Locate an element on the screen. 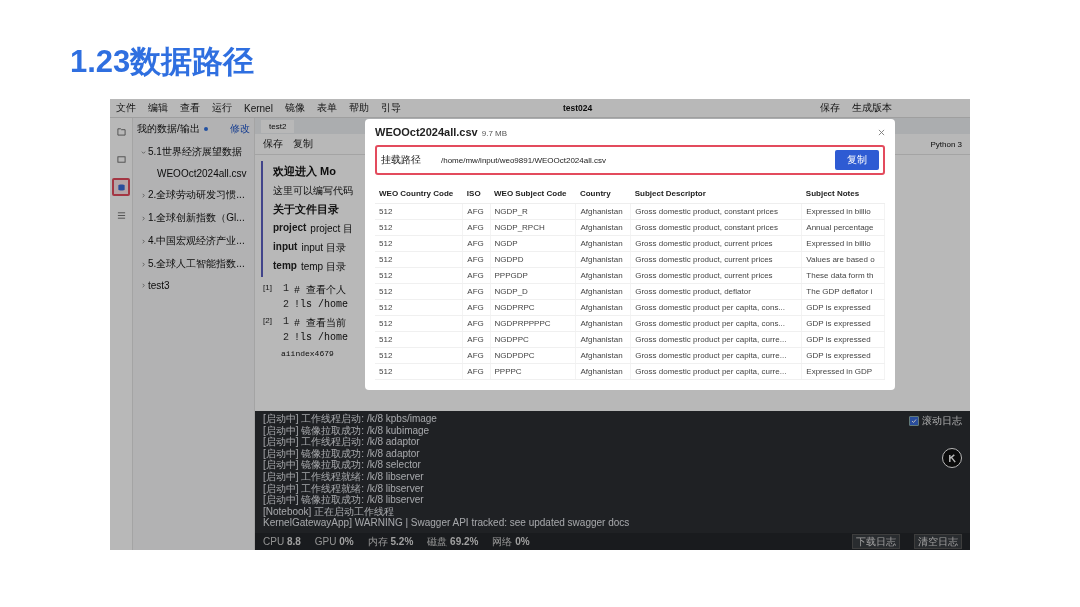 Image resolution: width=1080 pixels, height=607 pixels. log-button: 下载日志 is located at coordinates (876, 541).